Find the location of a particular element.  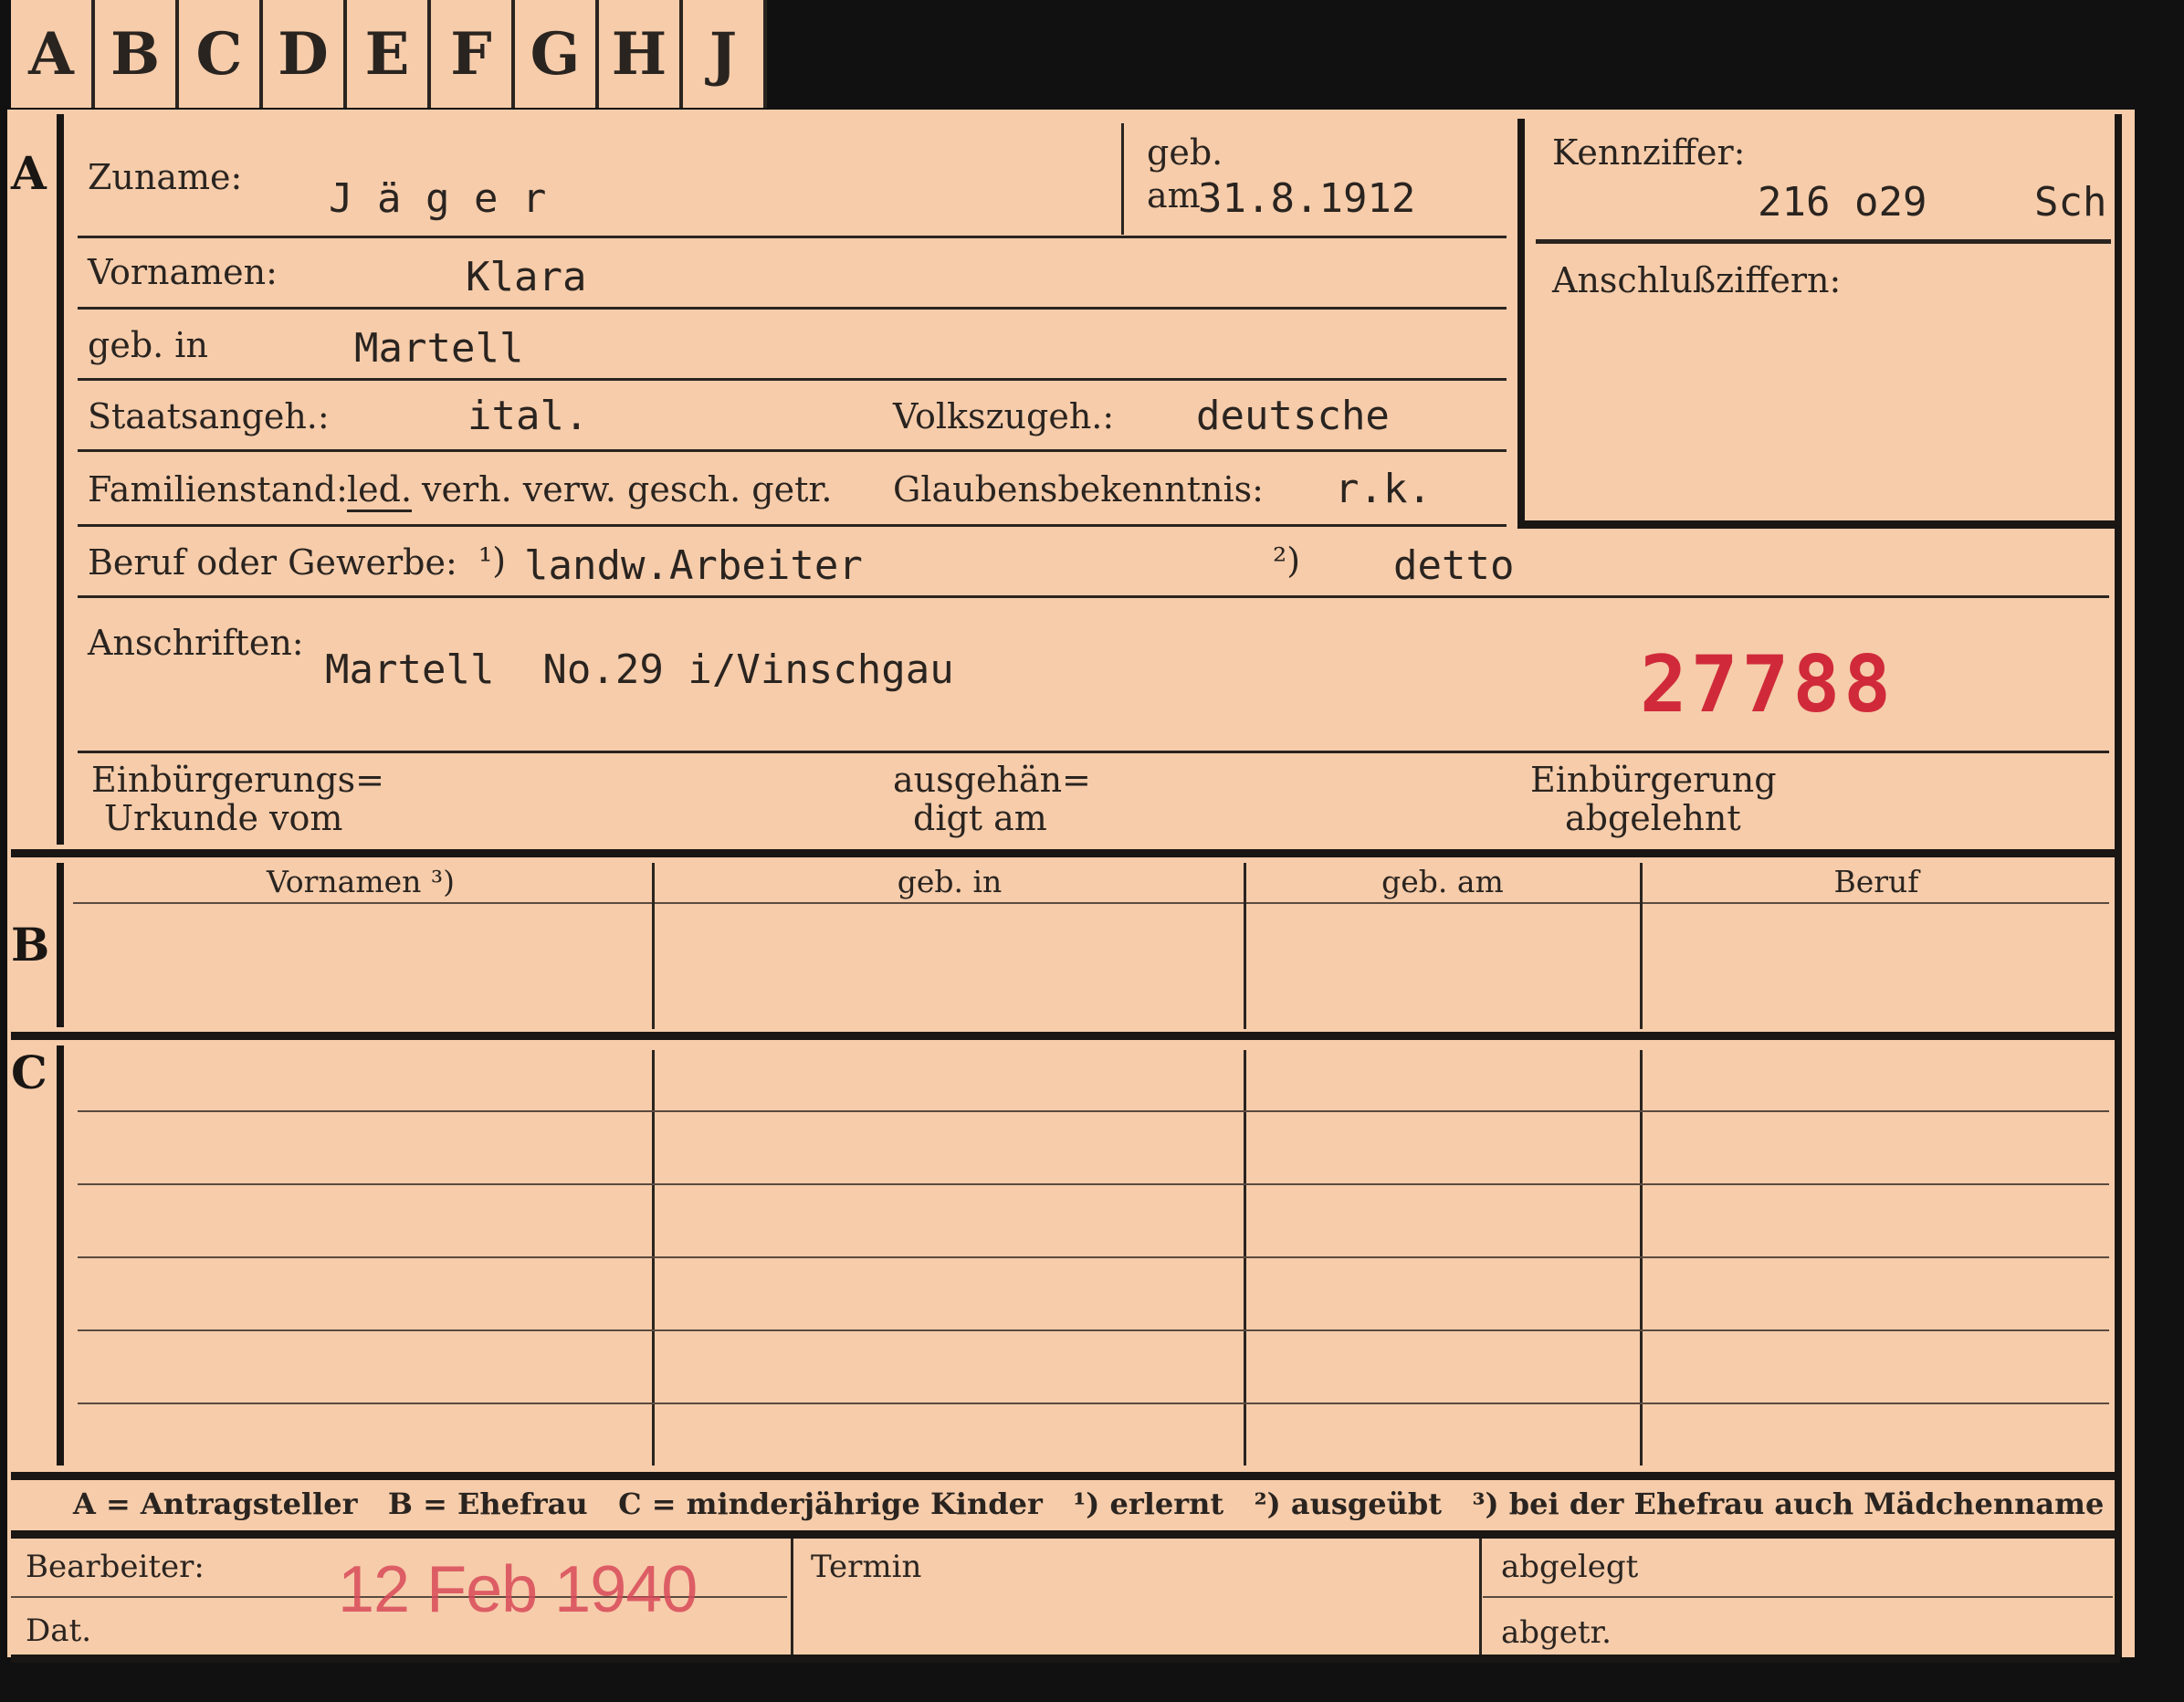

ausgeh-label-1: ausgehän= is located at coordinates (992, 780).